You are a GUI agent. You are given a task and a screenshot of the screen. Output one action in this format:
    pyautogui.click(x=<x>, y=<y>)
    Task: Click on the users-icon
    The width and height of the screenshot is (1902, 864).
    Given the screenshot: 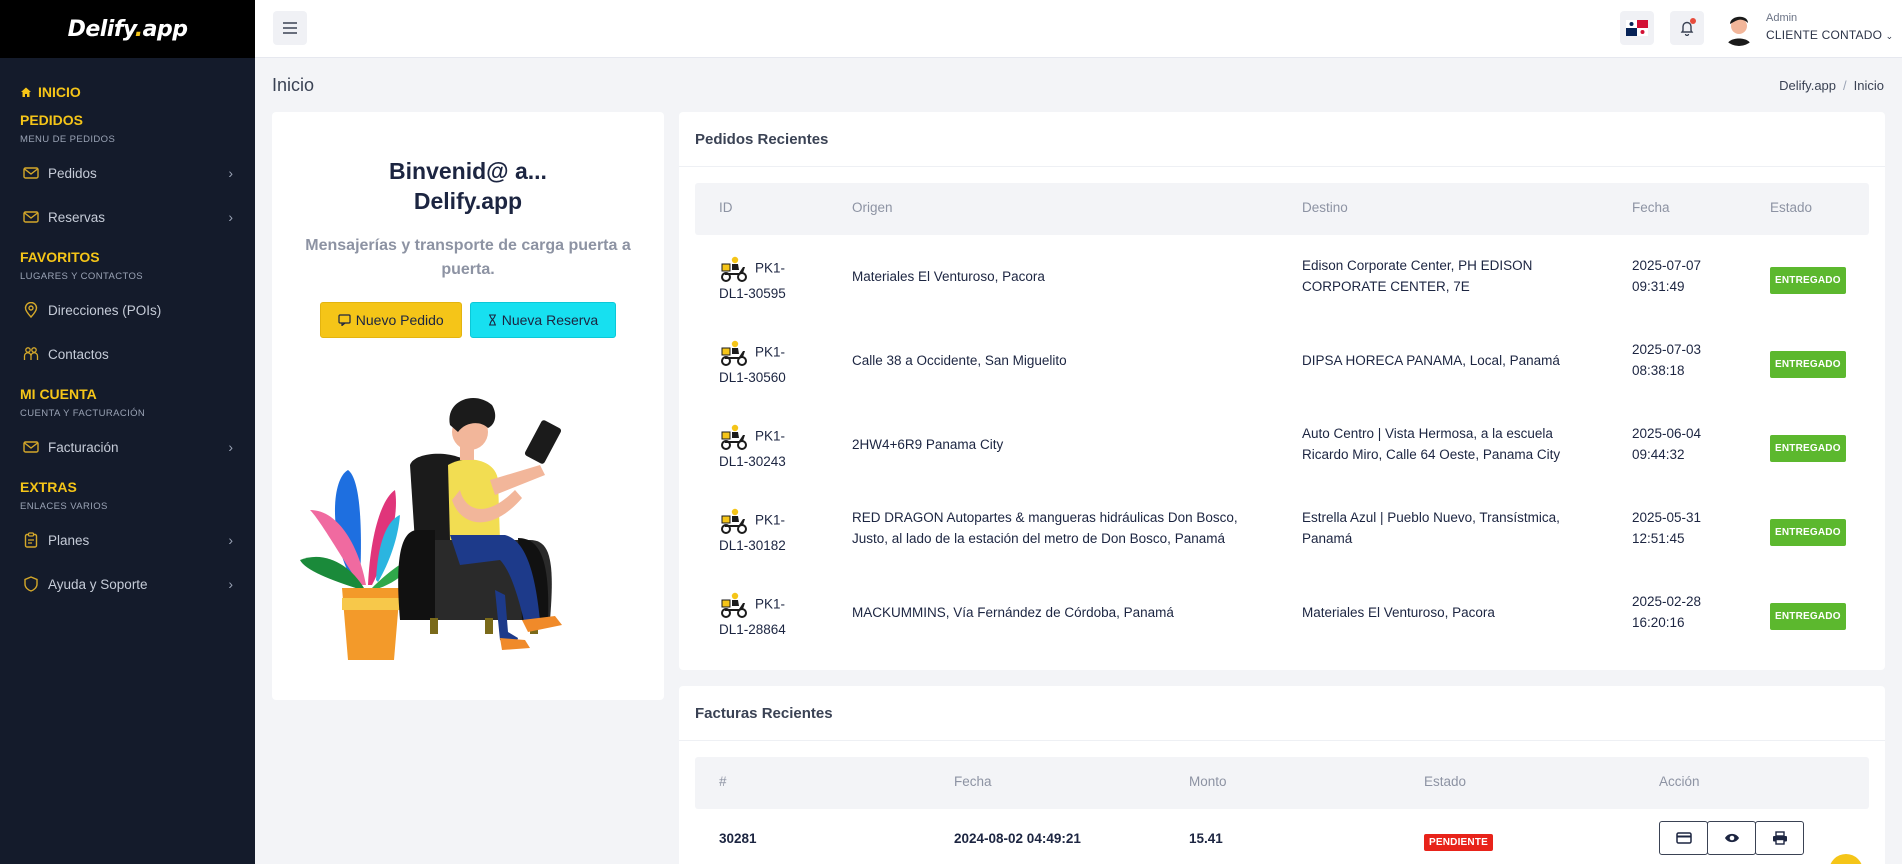 What is the action you would take?
    pyautogui.click(x=31, y=354)
    